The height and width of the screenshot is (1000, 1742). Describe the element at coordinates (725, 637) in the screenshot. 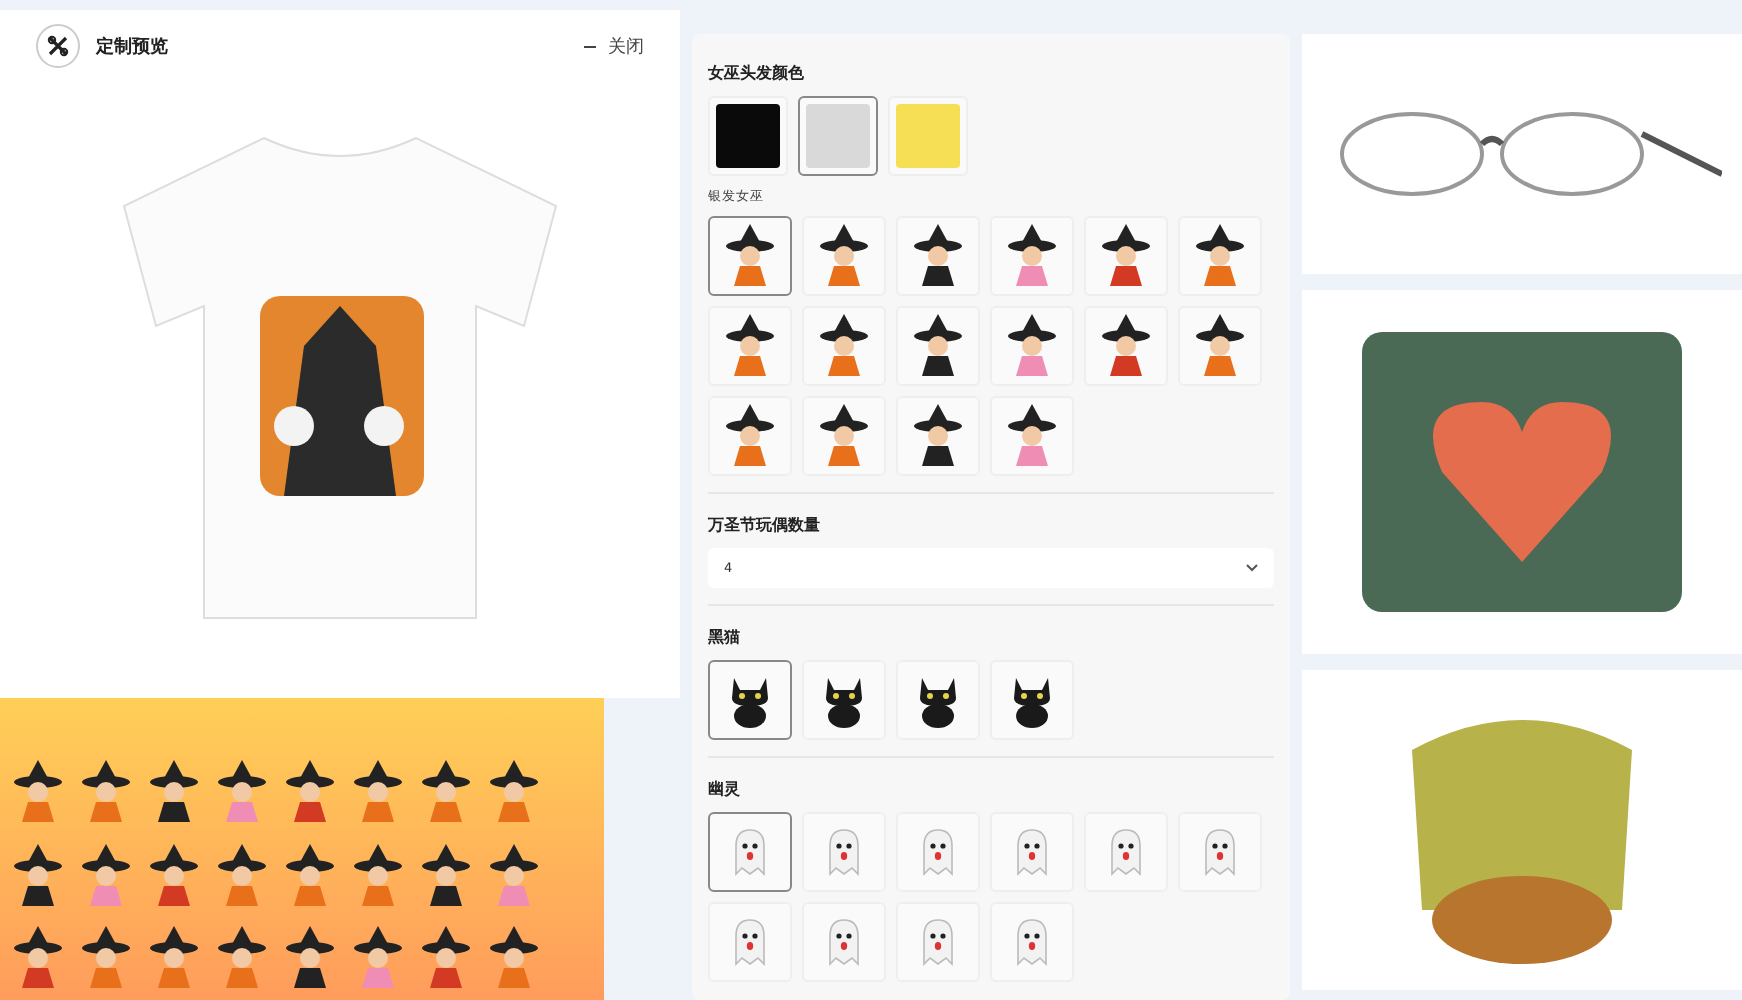

I see `section-title: 黑猫` at that location.